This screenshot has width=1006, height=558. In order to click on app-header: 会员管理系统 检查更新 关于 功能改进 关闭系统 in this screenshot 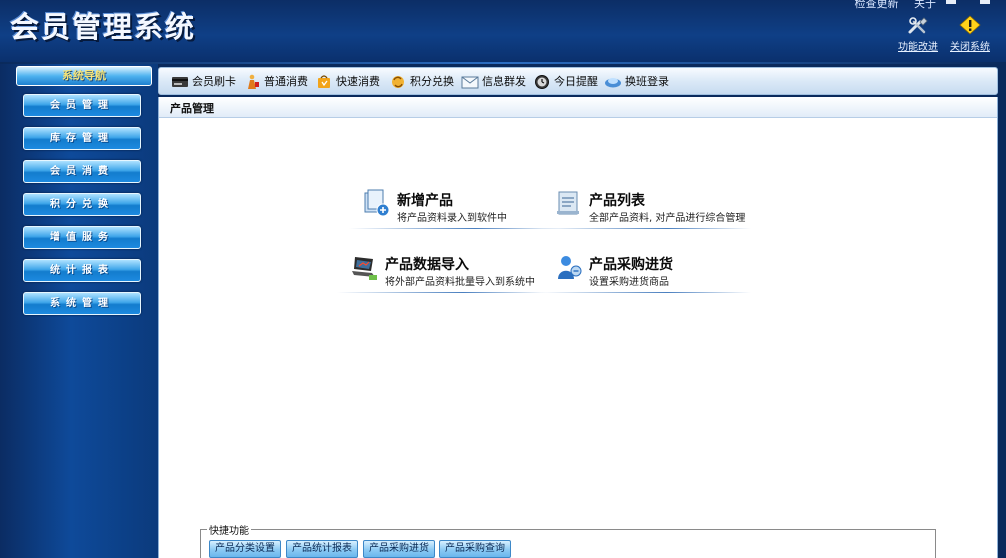, I will do `click(503, 32)`.